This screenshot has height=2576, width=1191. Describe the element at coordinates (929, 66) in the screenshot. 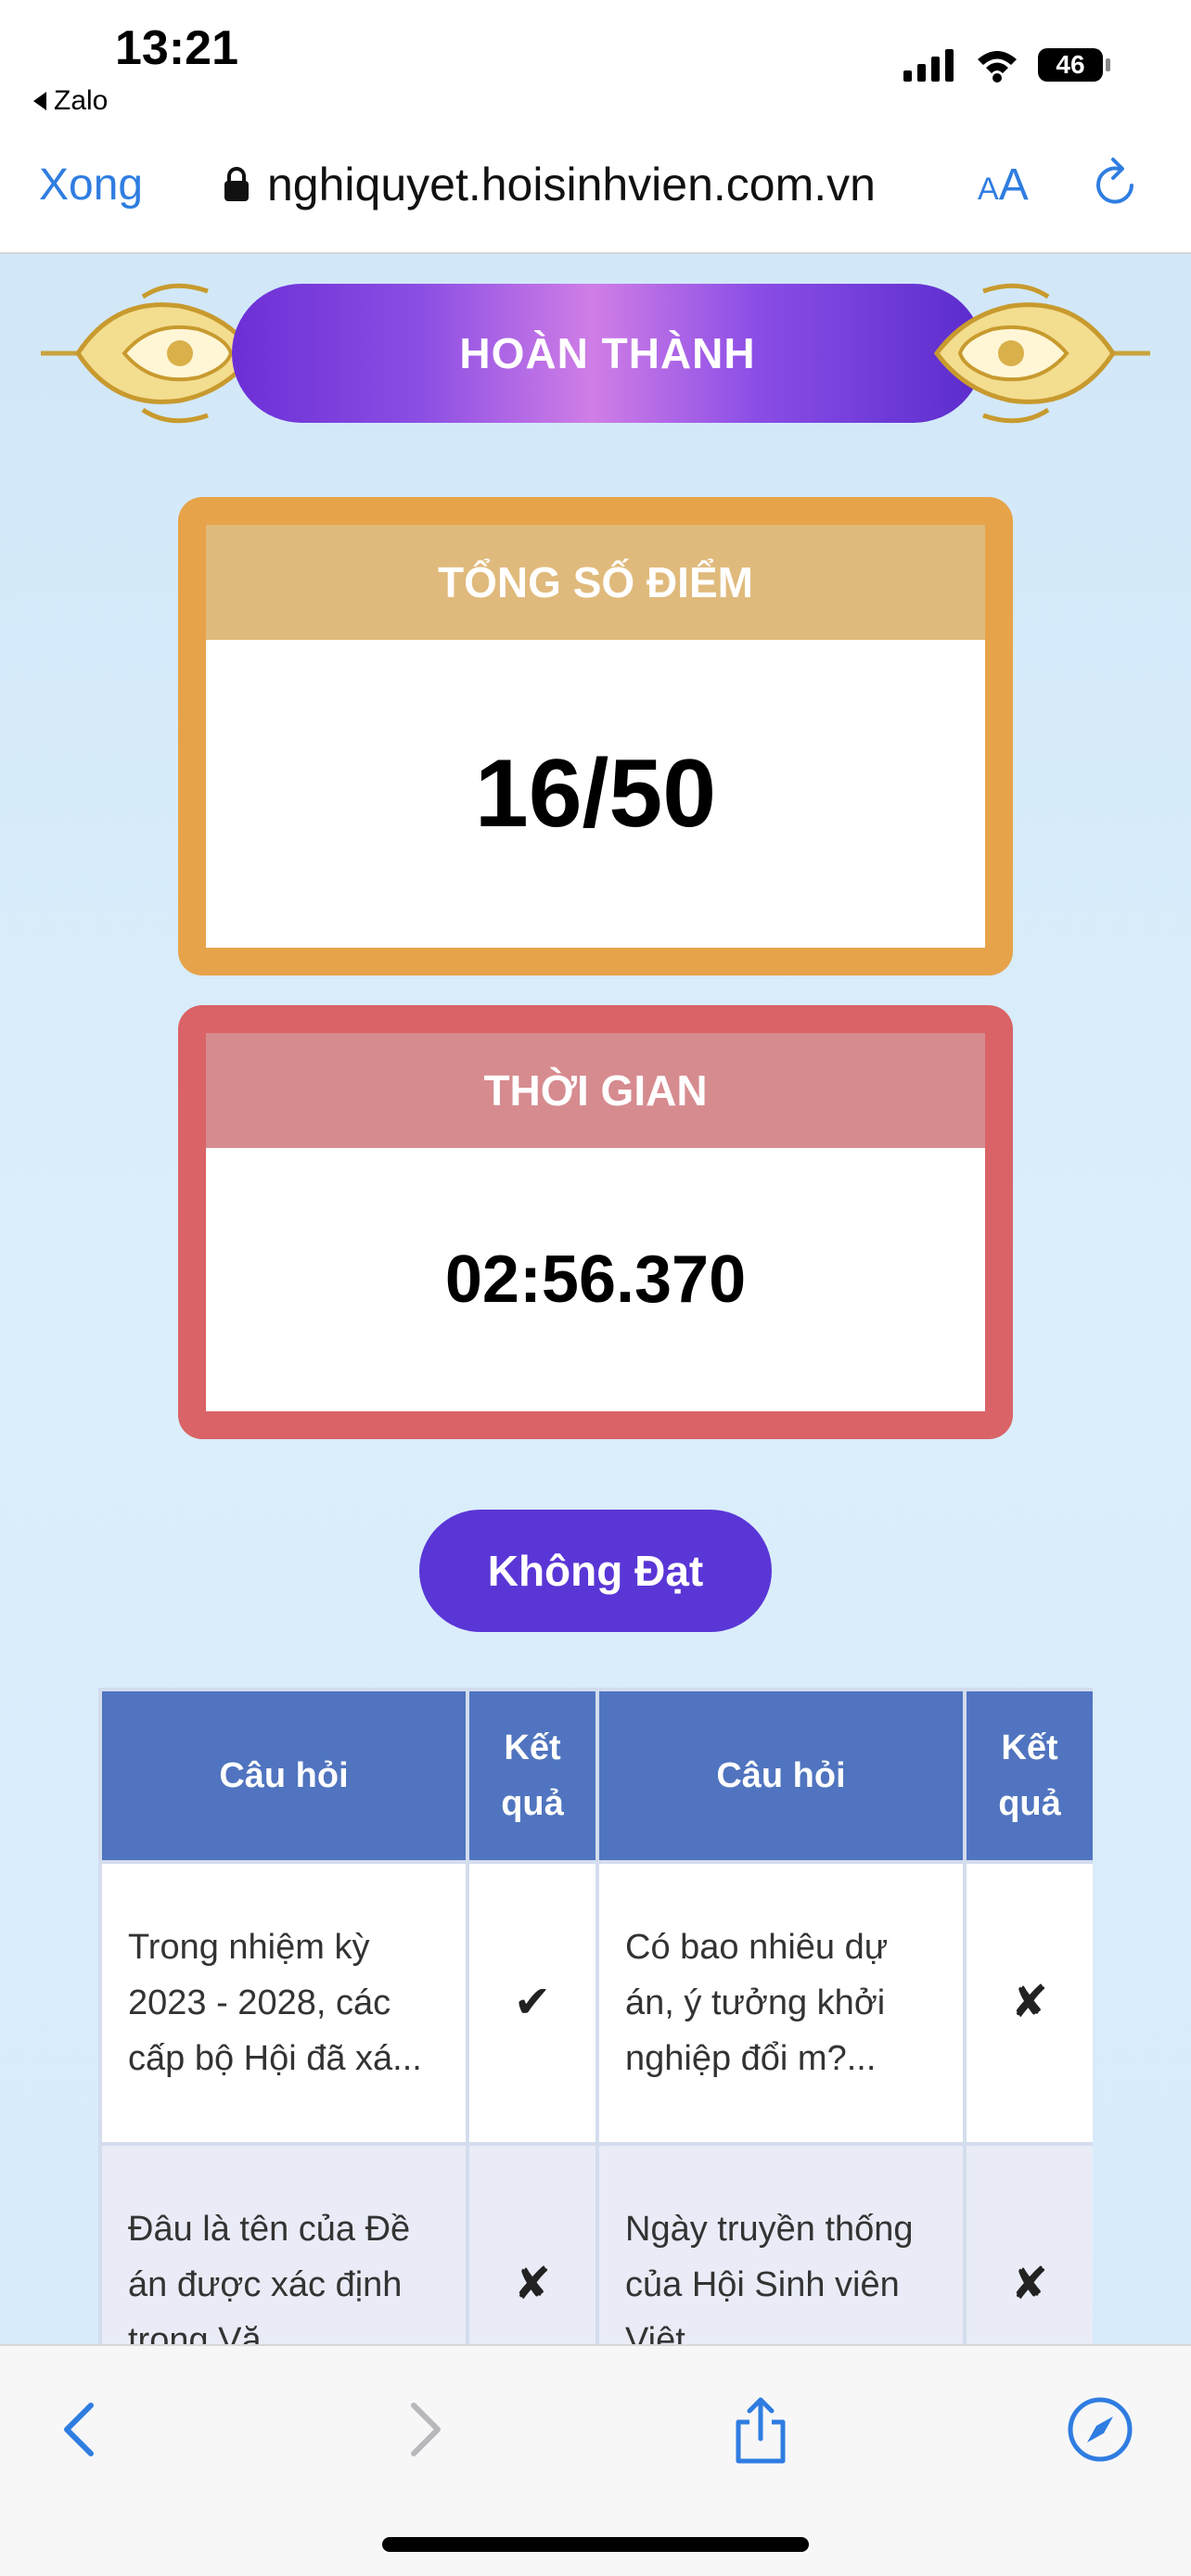

I see `cellular-signal-icon` at that location.